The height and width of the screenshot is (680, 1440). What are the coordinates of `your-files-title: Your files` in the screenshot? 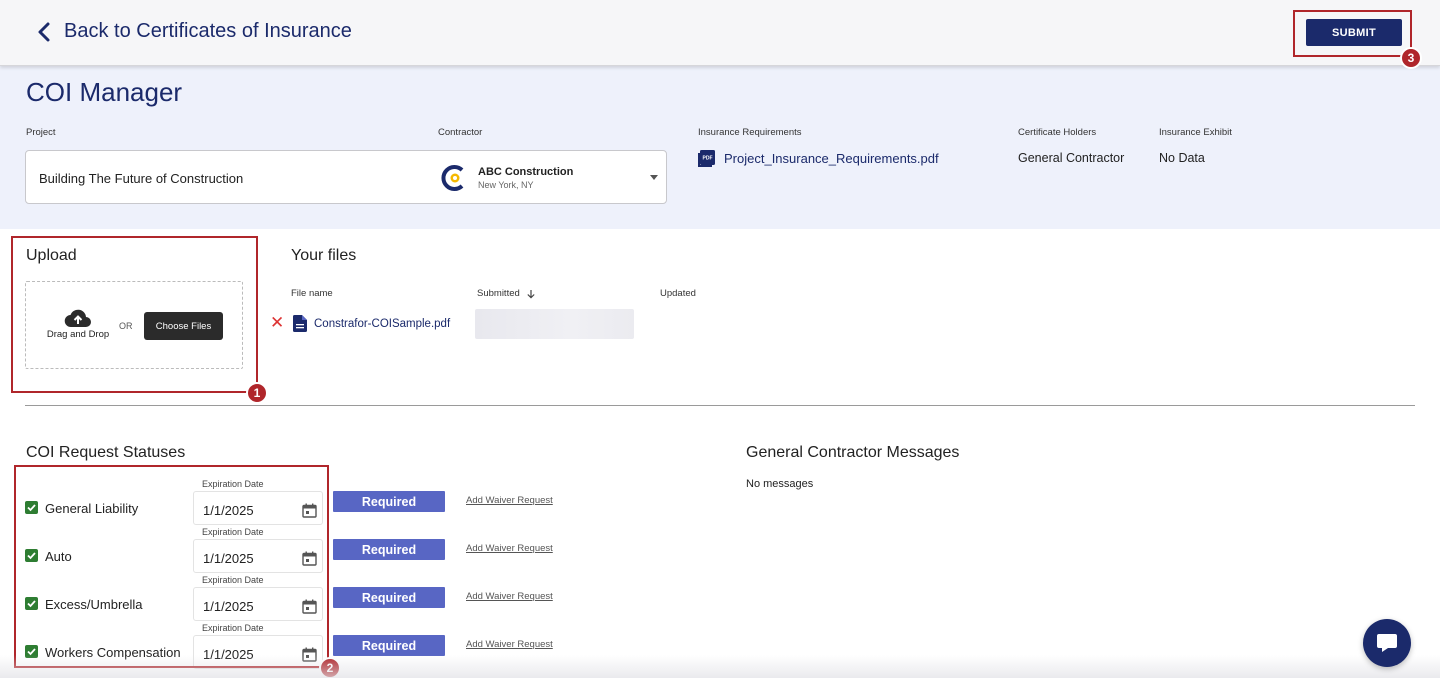 It's located at (324, 255).